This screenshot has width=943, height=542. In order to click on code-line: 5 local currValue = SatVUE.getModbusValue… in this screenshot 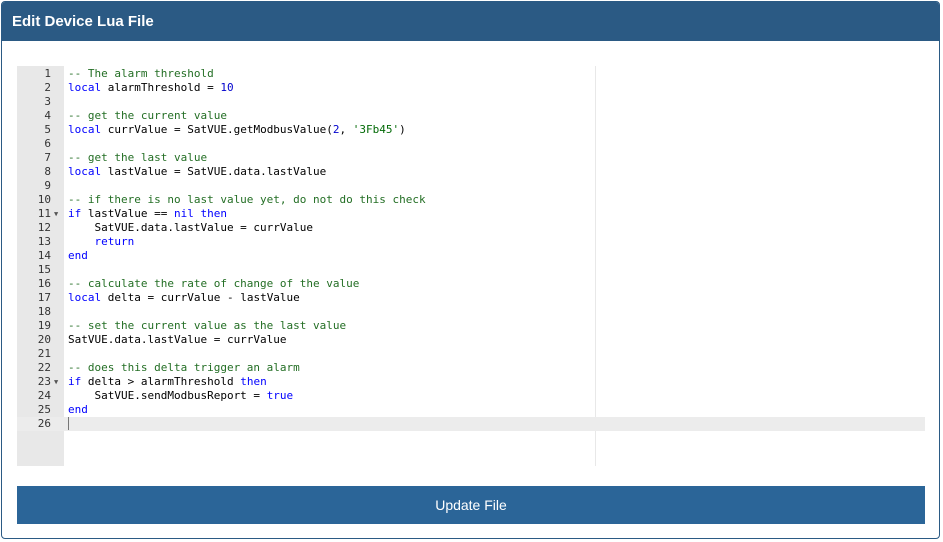, I will do `click(471, 130)`.